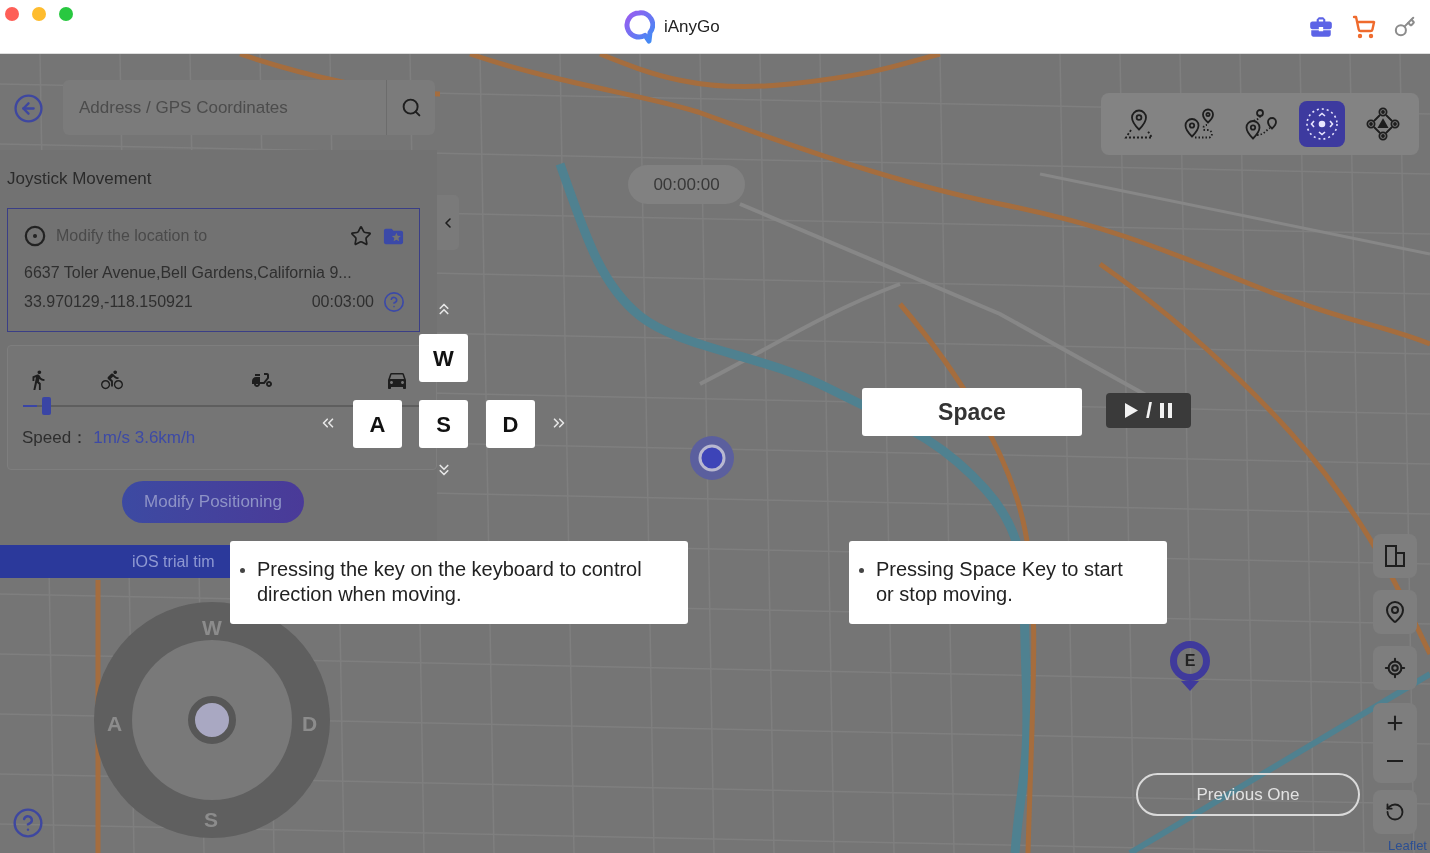 The image size is (1430, 853). I want to click on app-logo-icon, so click(639, 26).